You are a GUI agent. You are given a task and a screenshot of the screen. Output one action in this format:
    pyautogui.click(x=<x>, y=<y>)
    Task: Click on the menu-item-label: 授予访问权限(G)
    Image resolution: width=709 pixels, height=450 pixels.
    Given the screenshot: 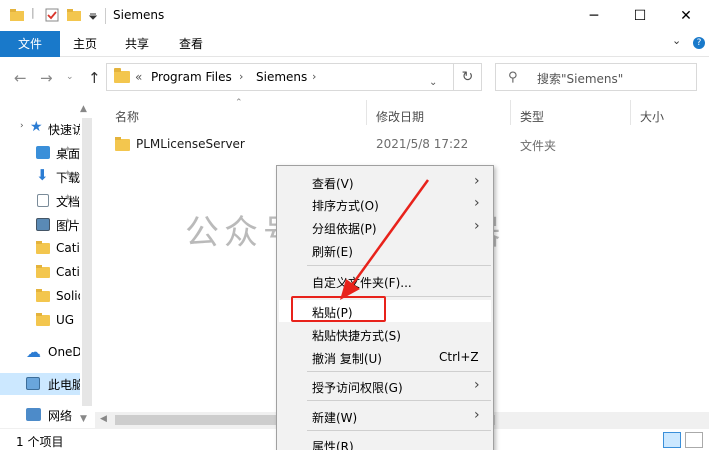 What is the action you would take?
    pyautogui.click(x=357, y=388)
    